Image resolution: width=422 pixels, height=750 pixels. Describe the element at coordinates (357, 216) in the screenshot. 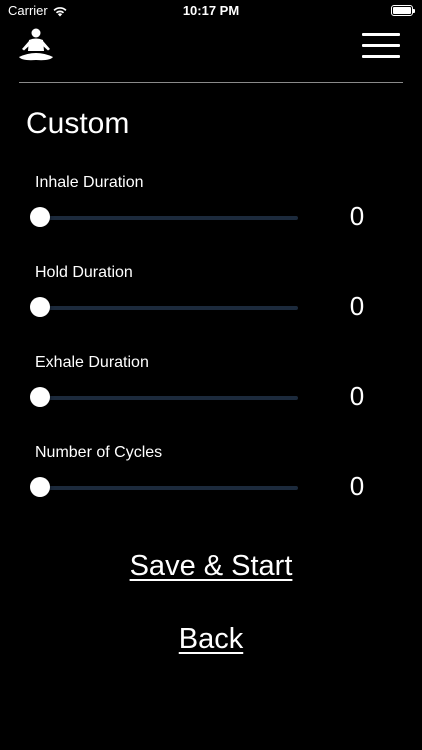

I see `inhale-duration-value: 0` at that location.